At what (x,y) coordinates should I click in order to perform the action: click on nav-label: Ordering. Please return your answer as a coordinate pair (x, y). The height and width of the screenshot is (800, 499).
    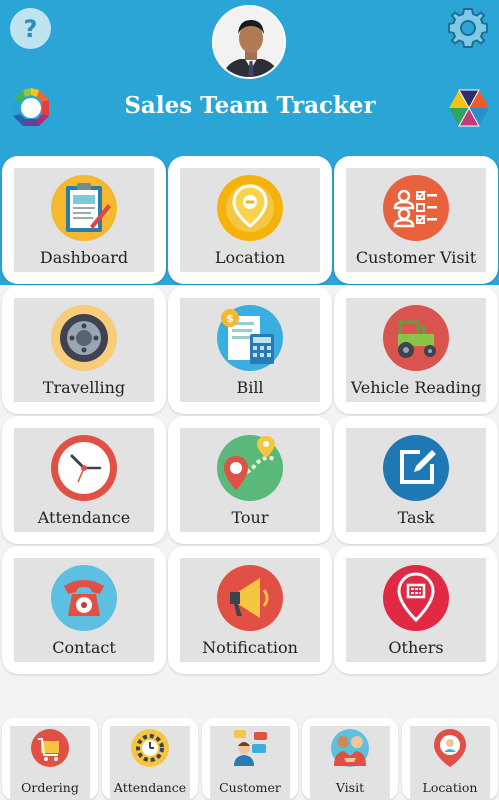
    Looking at the image, I should click on (50, 787).